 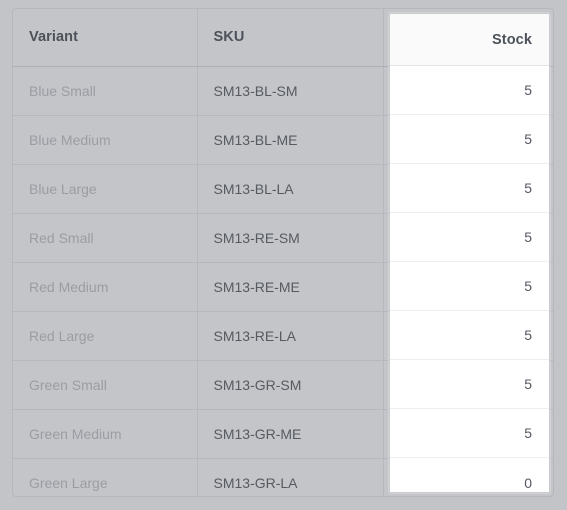 What do you see at coordinates (105, 140) in the screenshot?
I see `cell-variant: Blue Medium` at bounding box center [105, 140].